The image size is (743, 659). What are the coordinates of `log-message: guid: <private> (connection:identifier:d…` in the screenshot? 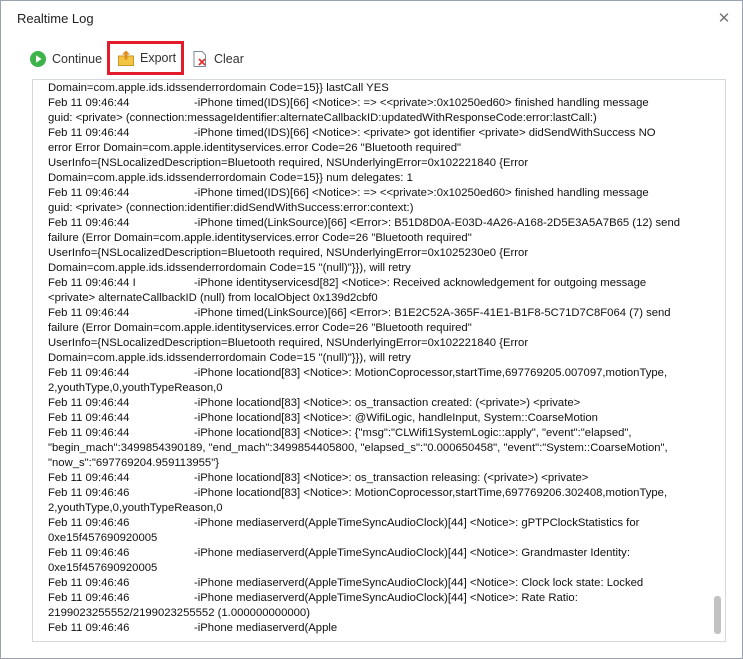 It's located at (231, 208).